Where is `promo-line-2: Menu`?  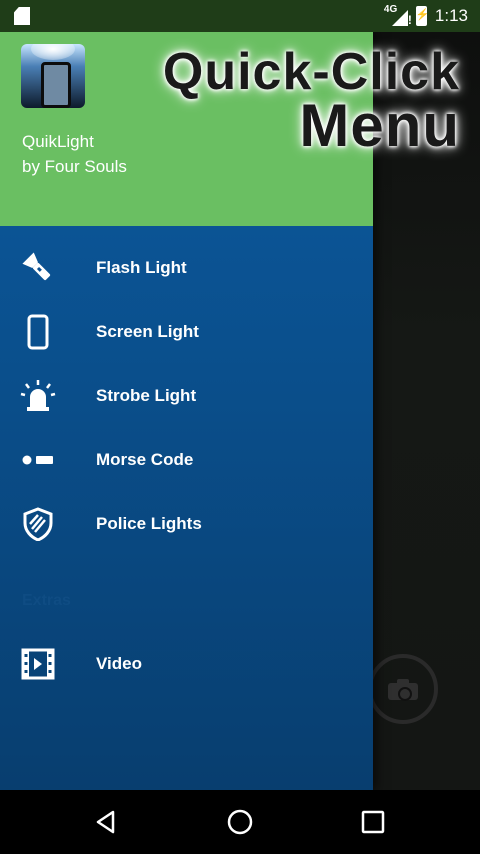
promo-line-2: Menu is located at coordinates (379, 126).